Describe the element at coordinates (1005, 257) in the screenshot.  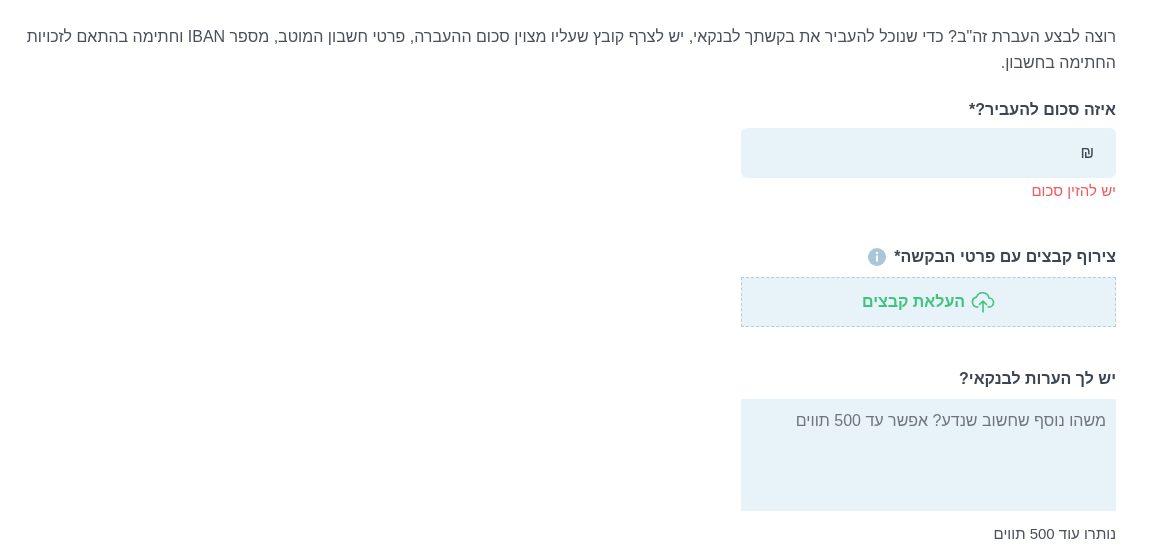
I see `field-label: צירוף קבצים עם פרטי הבקשה*` at that location.